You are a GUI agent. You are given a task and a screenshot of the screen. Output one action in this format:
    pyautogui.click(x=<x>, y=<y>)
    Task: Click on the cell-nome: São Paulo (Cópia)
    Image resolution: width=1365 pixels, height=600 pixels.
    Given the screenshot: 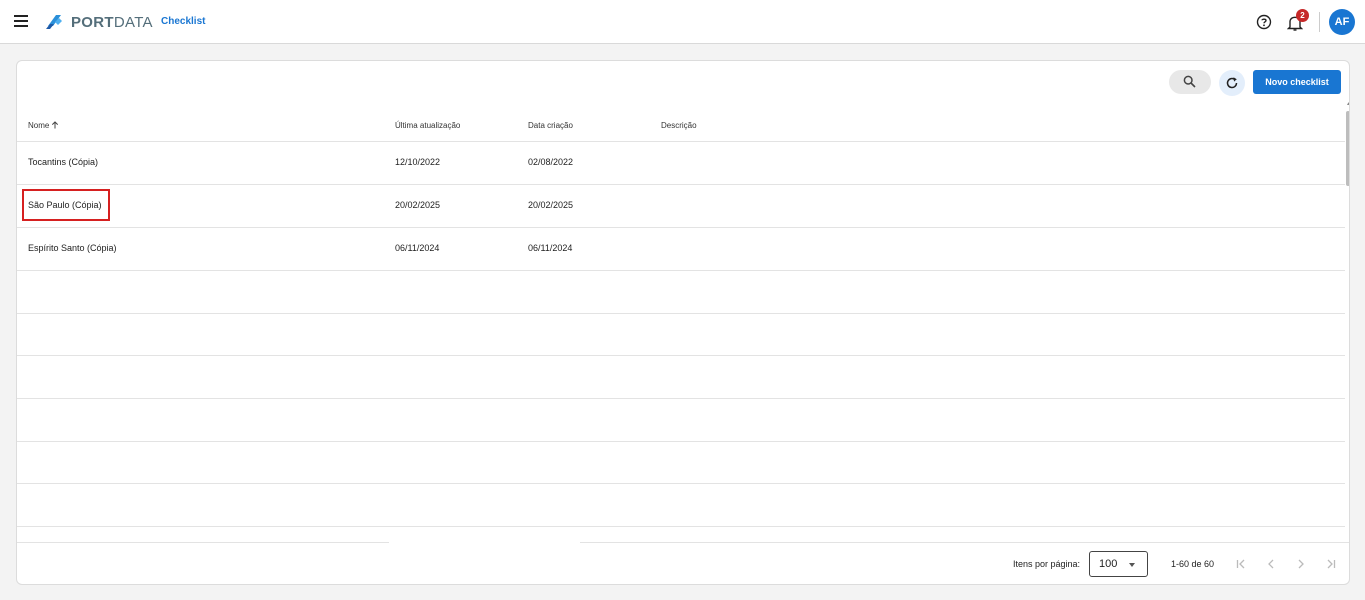 What is the action you would take?
    pyautogui.click(x=65, y=205)
    